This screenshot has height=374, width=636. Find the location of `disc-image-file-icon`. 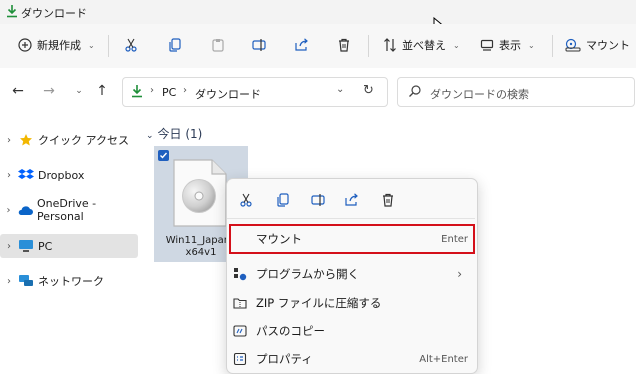

disc-image-file-icon is located at coordinates (200, 194).